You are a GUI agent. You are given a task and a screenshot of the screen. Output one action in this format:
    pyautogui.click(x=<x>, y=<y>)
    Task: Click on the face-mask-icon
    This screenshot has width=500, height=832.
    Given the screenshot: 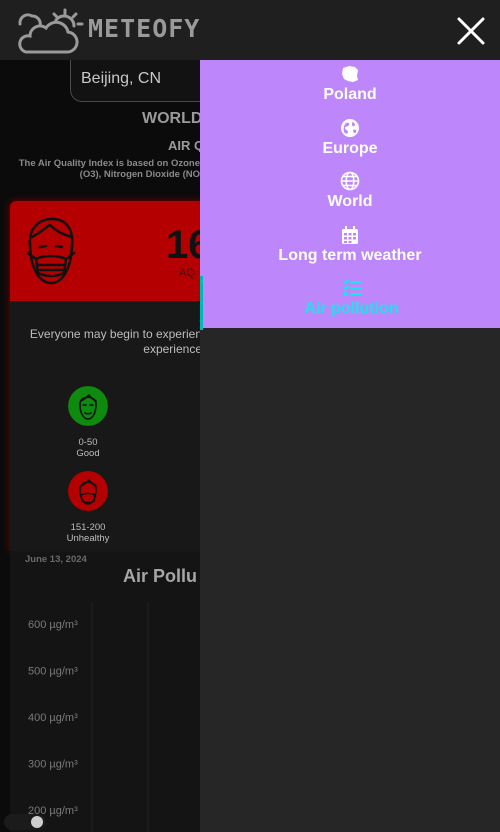 What is the action you would take?
    pyautogui.click(x=51, y=251)
    